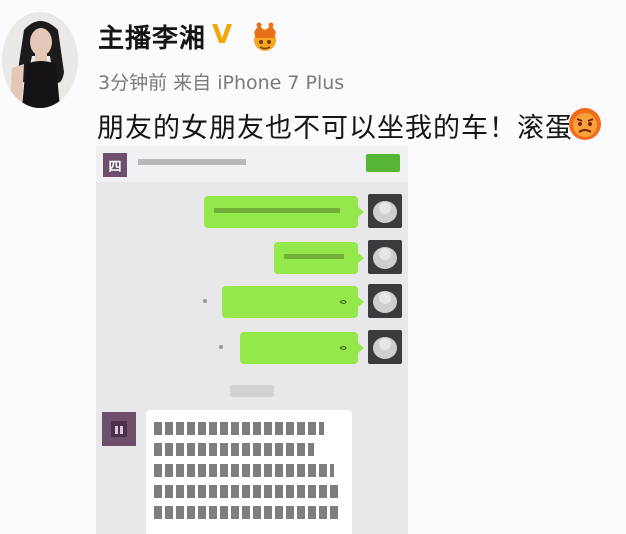 This screenshot has width=626, height=534. Describe the element at coordinates (280, 83) in the screenshot. I see `post-source-device: iPhone 7 Plus` at that location.